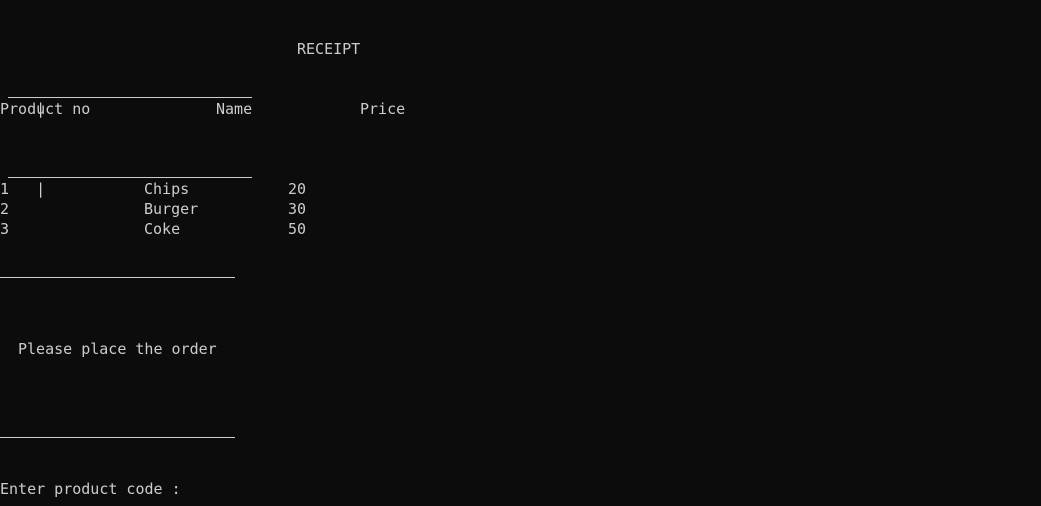 The image size is (1041, 506). I want to click on divider-after-table, so click(117, 277).